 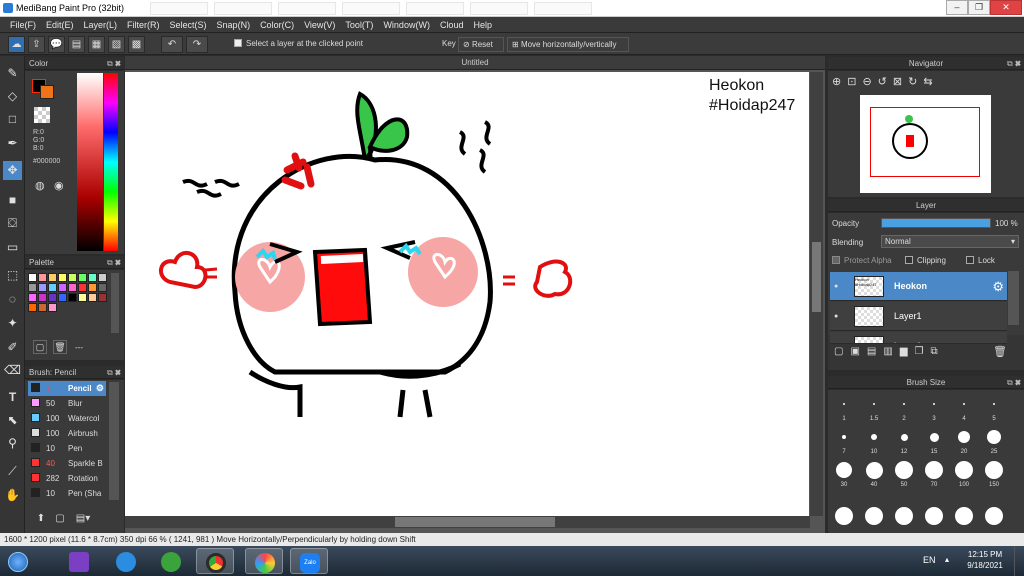 What do you see at coordinates (264, 561) in the screenshot?
I see `taskbar-medibang` at bounding box center [264, 561].